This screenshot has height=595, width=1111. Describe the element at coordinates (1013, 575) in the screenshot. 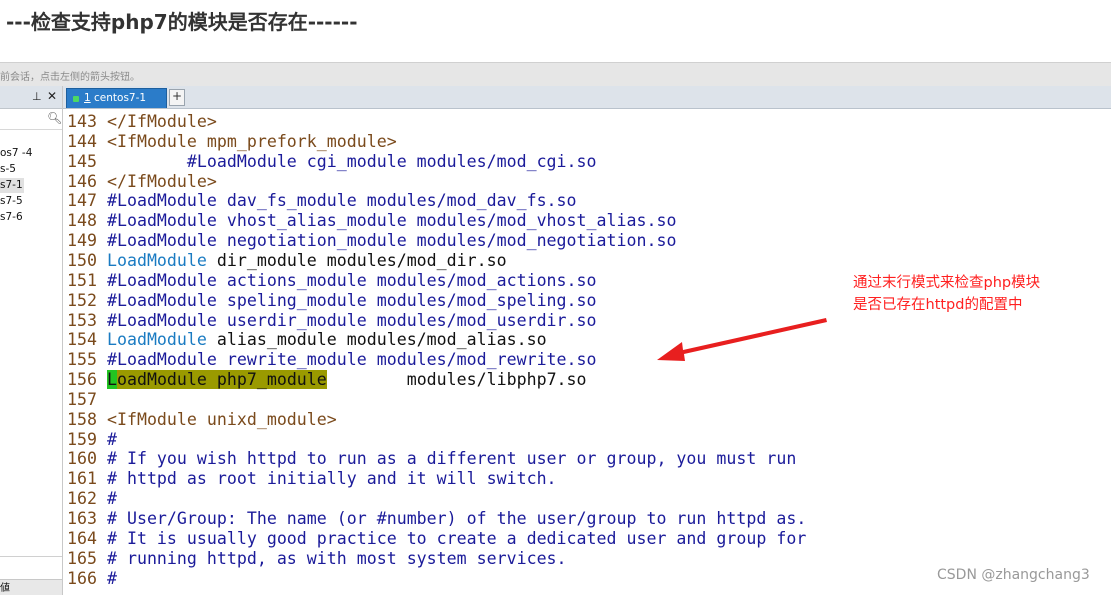

I see `watermark: CSDN @zhangchang3` at that location.